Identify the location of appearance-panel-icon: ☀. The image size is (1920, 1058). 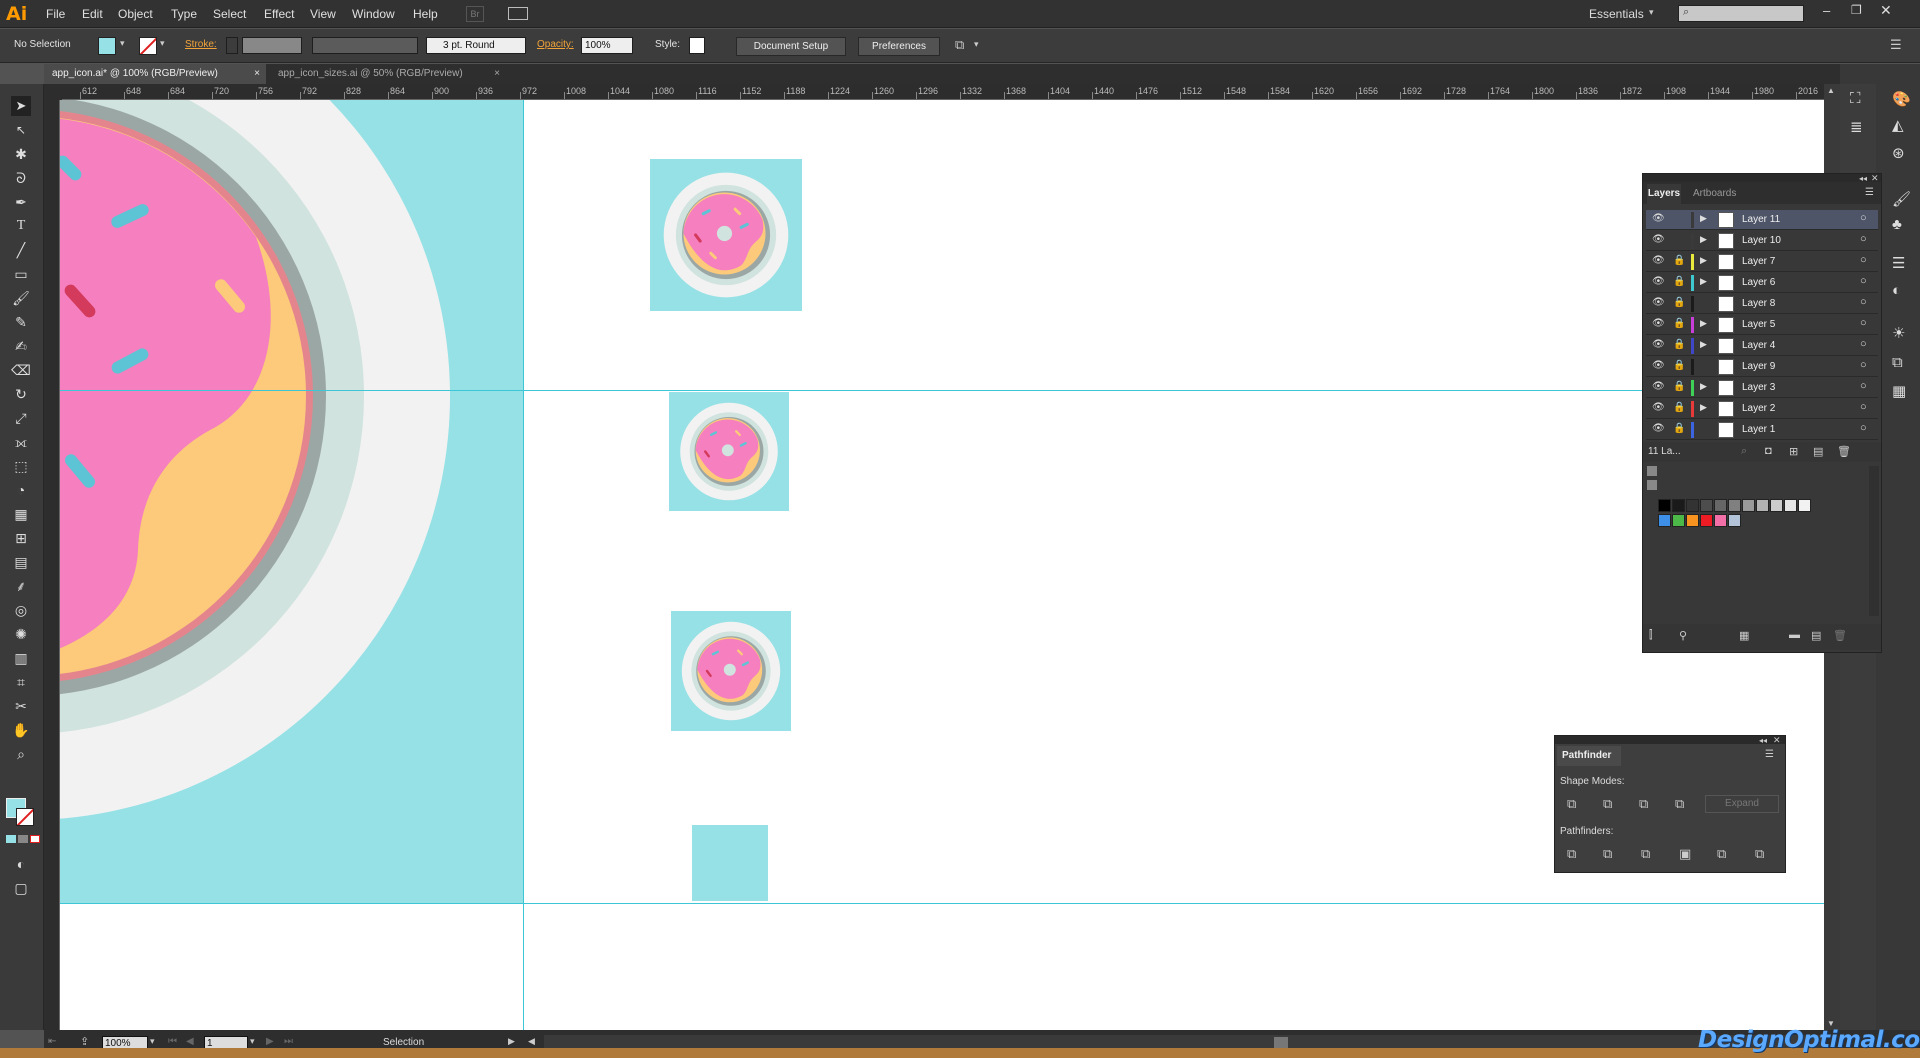
(1898, 333).